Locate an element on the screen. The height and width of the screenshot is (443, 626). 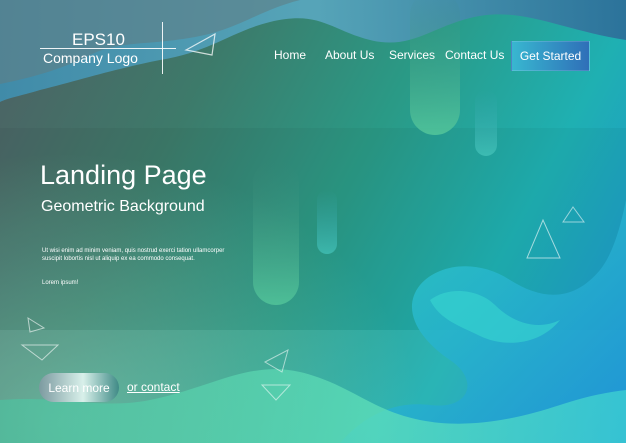
hero-title: Landing Page is located at coordinates (123, 175).